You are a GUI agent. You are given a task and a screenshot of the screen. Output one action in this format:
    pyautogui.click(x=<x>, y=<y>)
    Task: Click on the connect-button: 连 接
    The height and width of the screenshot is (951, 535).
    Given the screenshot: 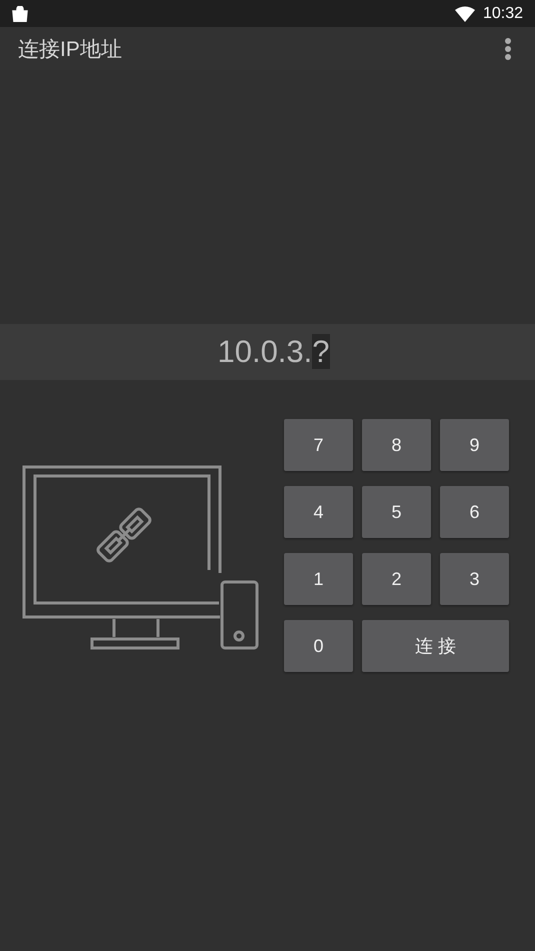 What is the action you would take?
    pyautogui.click(x=435, y=646)
    